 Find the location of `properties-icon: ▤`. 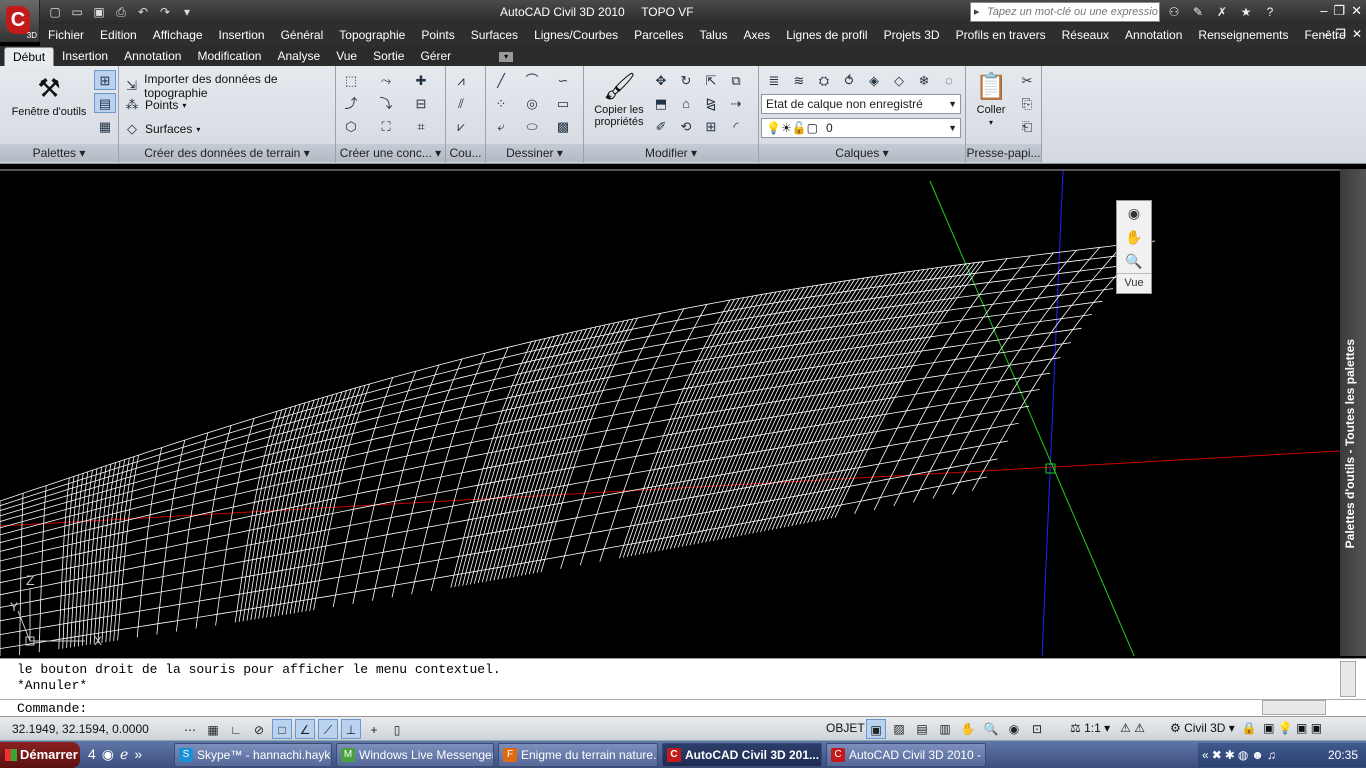

properties-icon: ▤ is located at coordinates (105, 103).